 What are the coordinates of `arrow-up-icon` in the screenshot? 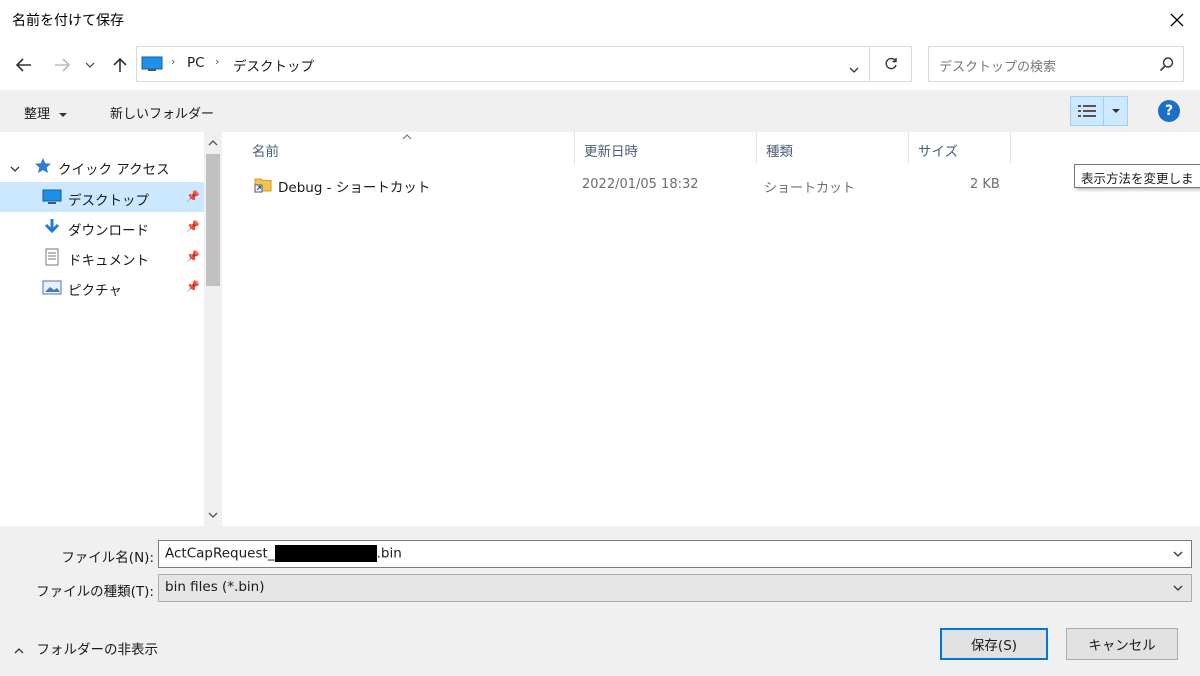 It's located at (120, 64).